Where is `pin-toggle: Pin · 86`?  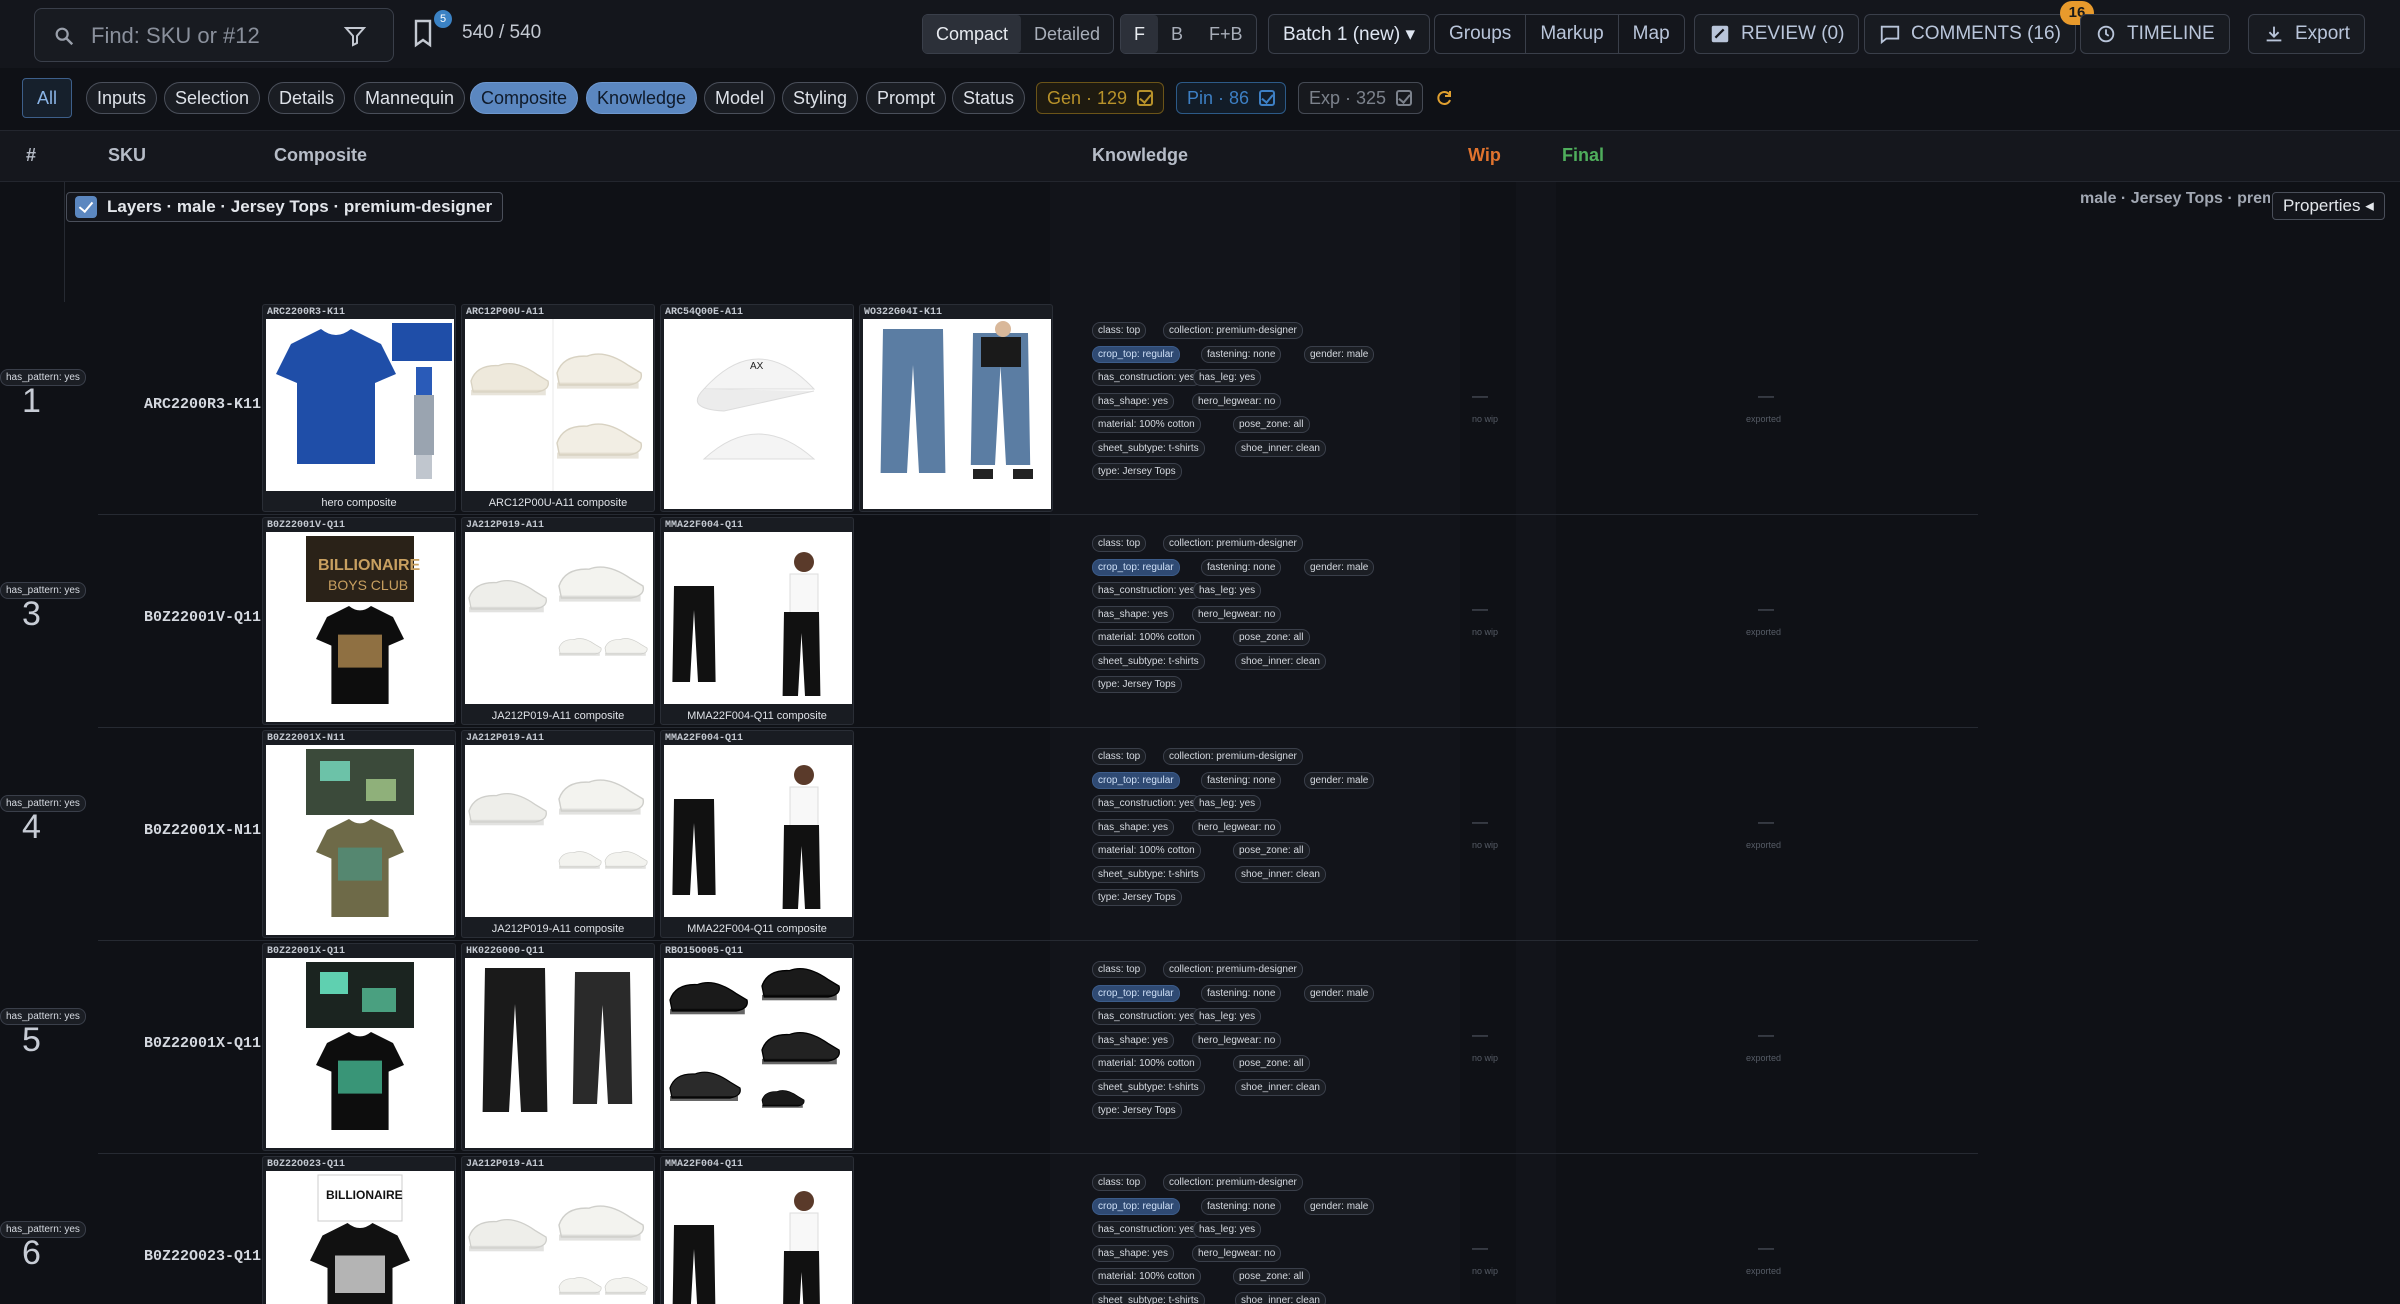 pin-toggle: Pin · 86 is located at coordinates (1231, 98).